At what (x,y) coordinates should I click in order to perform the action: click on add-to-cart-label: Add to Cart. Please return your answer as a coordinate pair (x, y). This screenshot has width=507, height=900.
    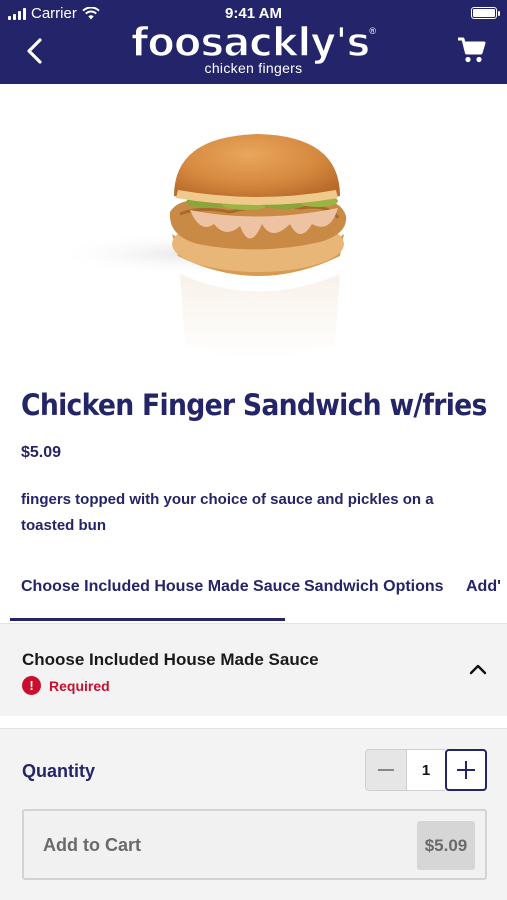
    Looking at the image, I should click on (92, 845).